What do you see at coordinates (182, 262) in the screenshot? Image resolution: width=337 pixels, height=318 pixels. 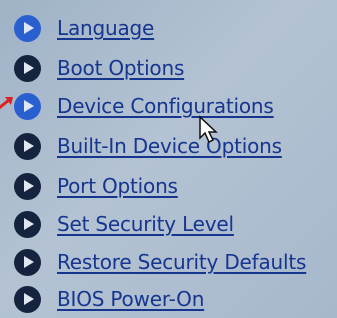 I see `menu-item-label: Restore Security Defaults` at bounding box center [182, 262].